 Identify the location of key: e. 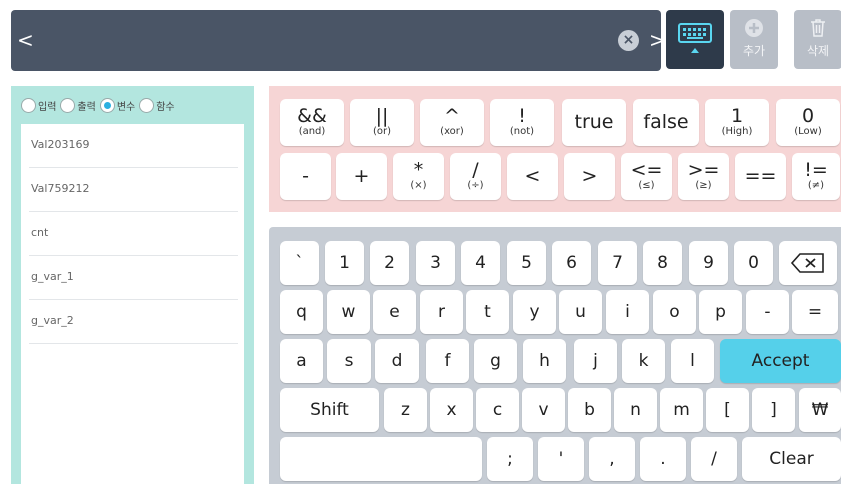
(394, 312).